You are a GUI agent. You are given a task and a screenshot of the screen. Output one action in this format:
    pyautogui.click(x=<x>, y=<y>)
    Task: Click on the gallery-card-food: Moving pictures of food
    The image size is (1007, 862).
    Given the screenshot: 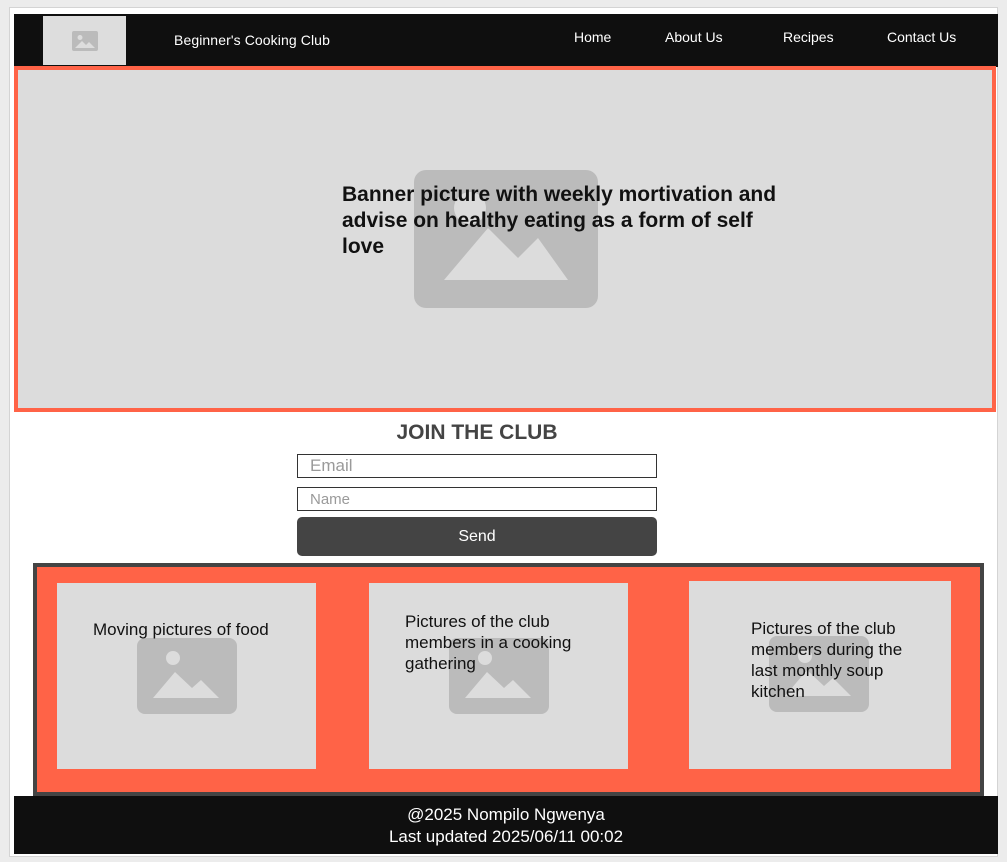 What is the action you would take?
    pyautogui.click(x=186, y=676)
    